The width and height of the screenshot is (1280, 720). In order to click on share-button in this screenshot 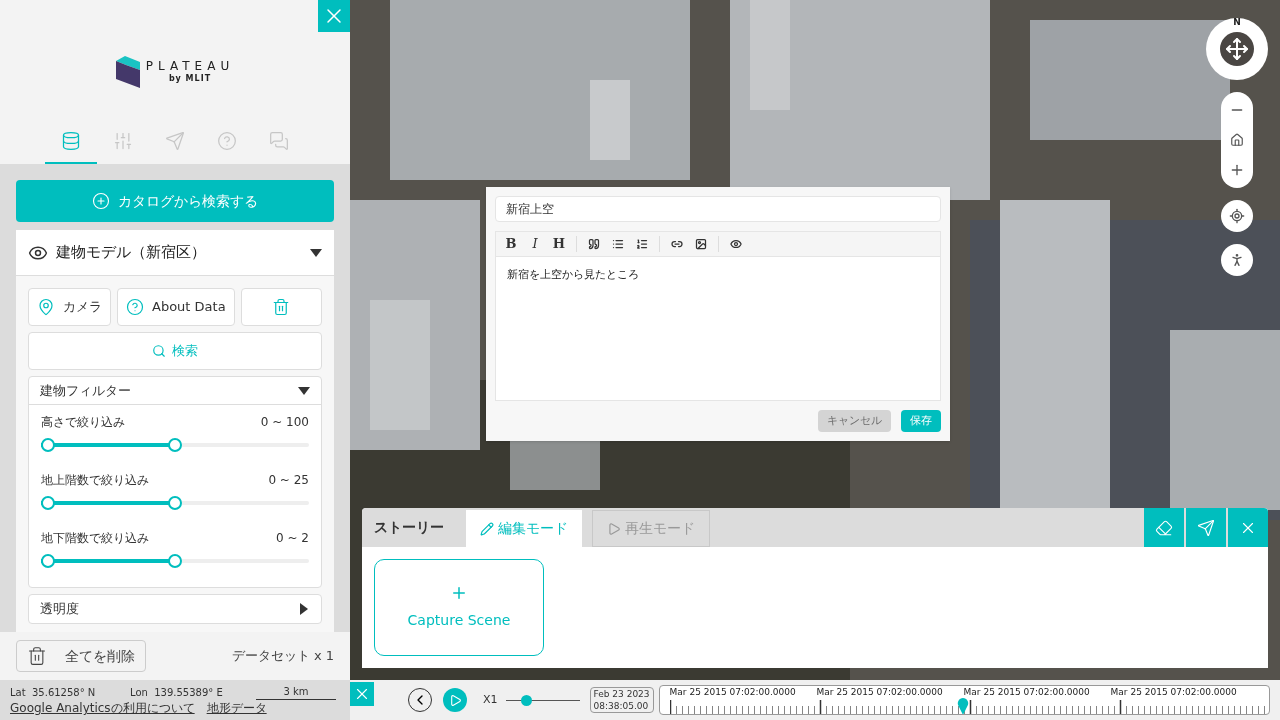, I will do `click(1206, 527)`.